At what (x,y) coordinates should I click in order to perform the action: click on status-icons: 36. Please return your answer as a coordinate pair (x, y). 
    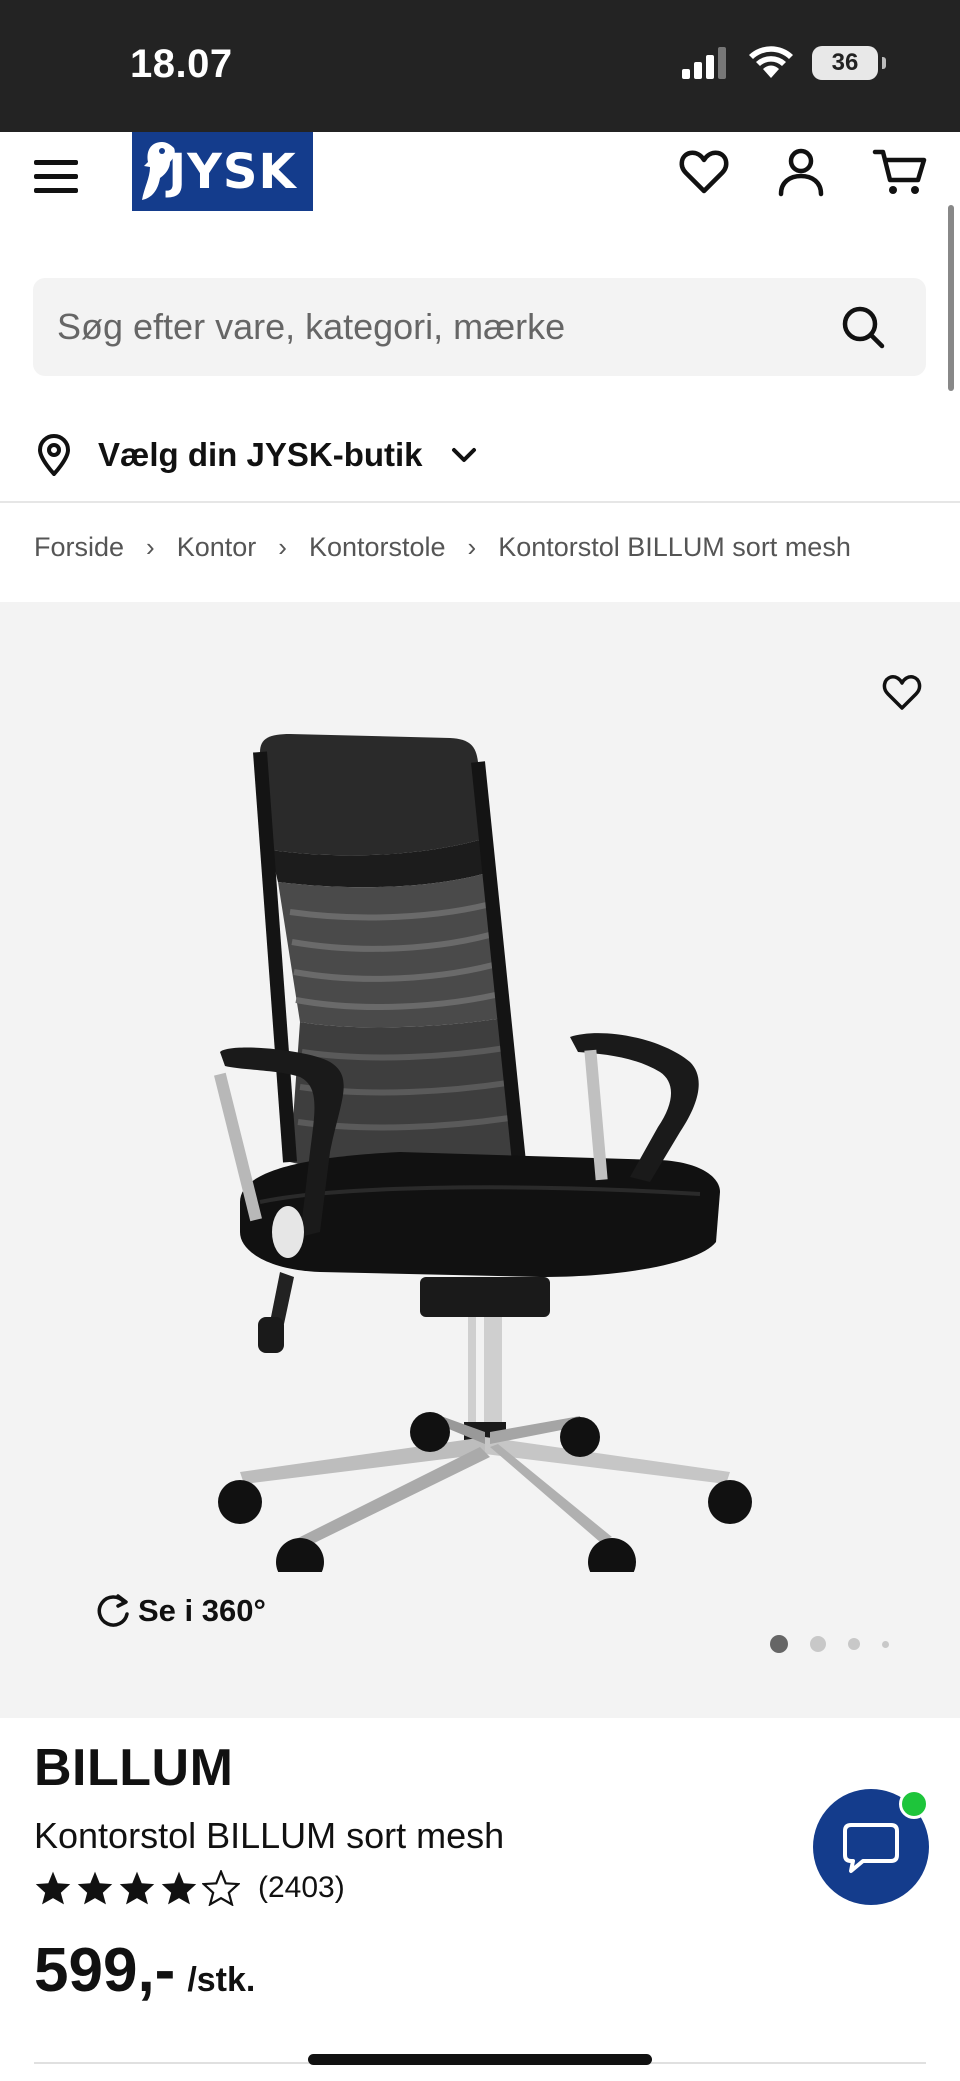
    Looking at the image, I should click on (784, 63).